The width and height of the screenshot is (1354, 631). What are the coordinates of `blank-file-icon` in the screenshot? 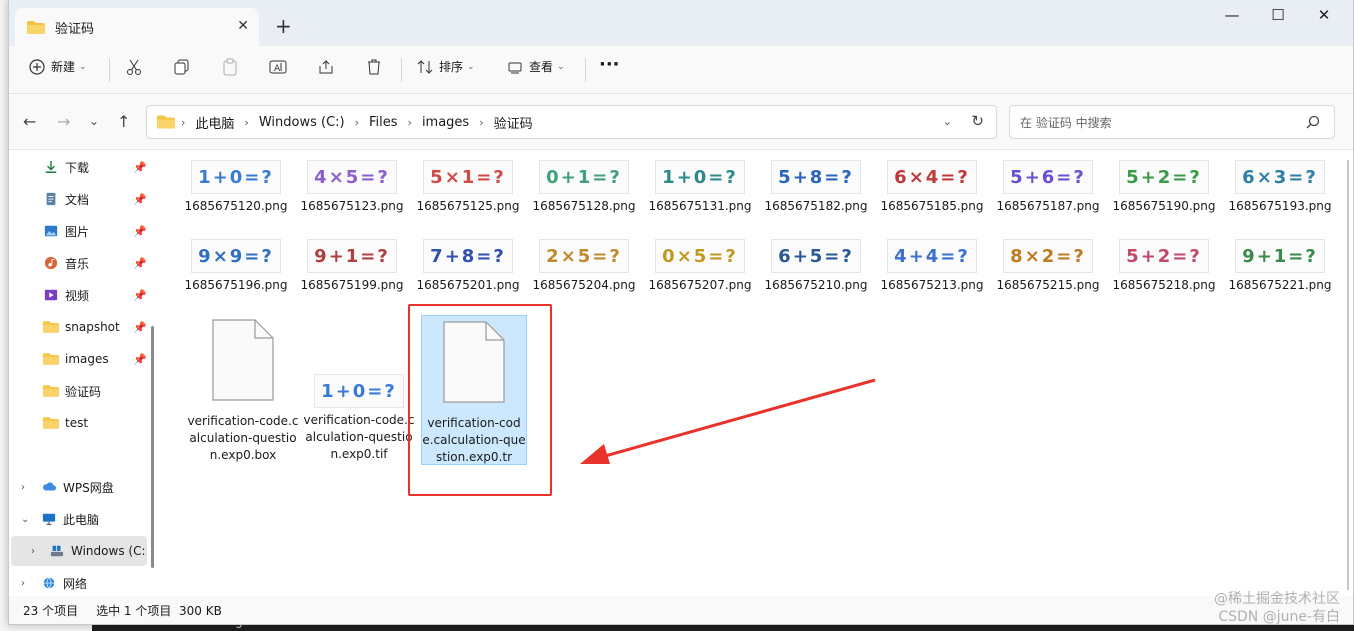 It's located at (474, 362).